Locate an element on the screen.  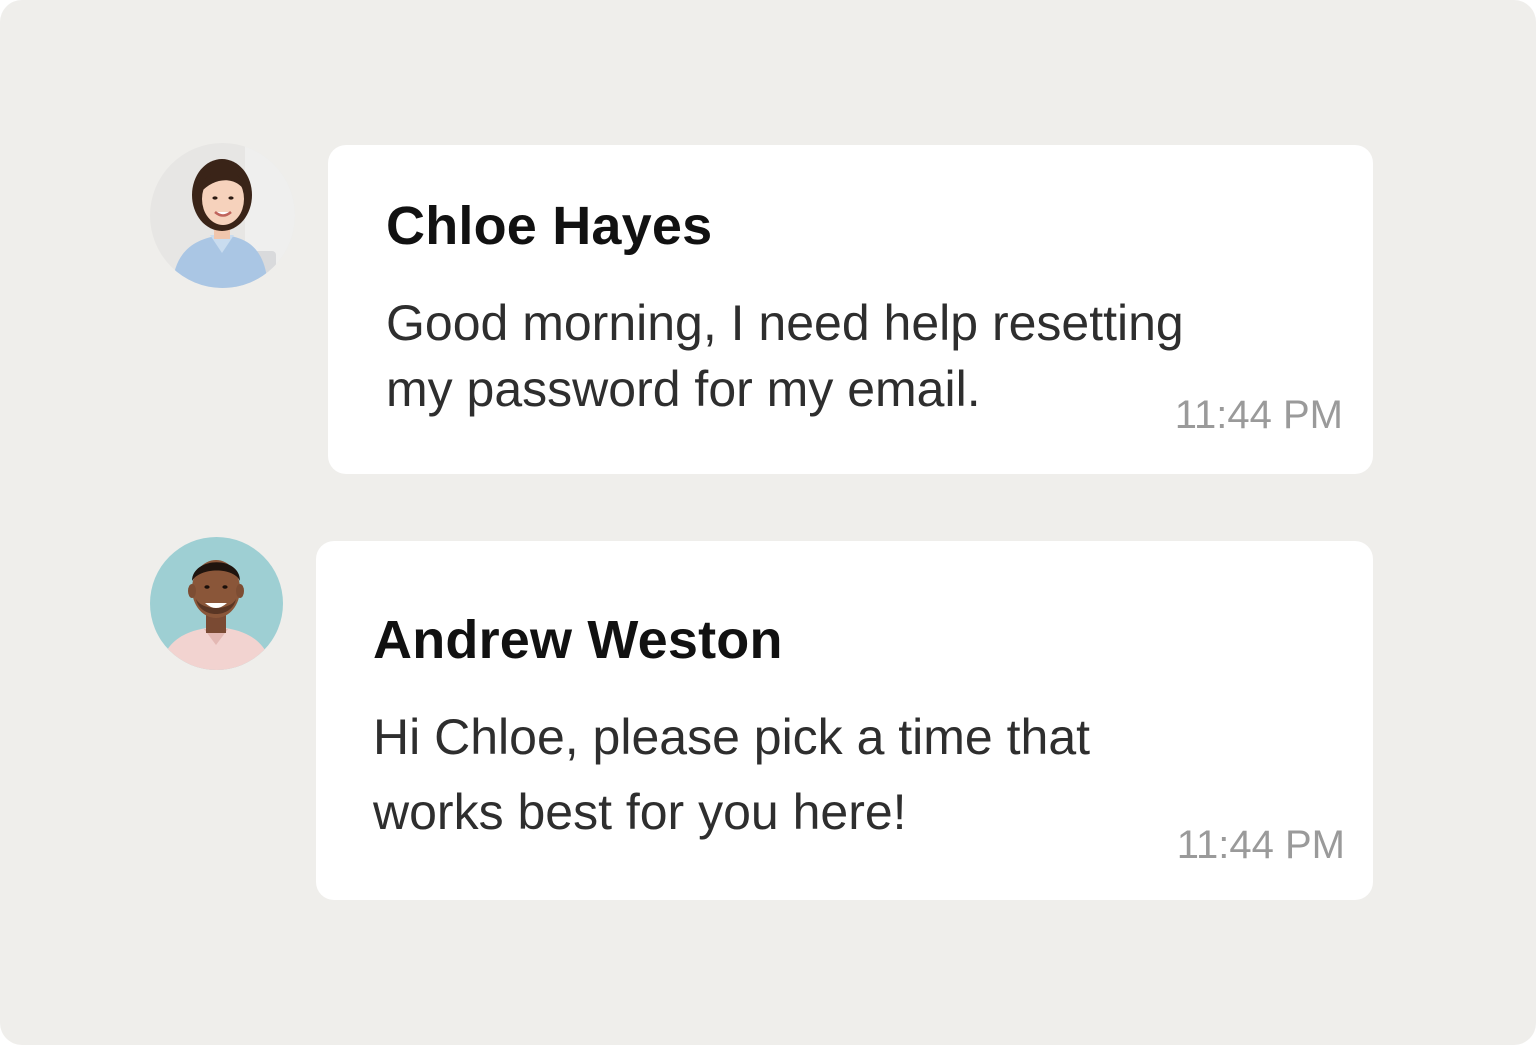
avatar-andrew is located at coordinates (216, 603).